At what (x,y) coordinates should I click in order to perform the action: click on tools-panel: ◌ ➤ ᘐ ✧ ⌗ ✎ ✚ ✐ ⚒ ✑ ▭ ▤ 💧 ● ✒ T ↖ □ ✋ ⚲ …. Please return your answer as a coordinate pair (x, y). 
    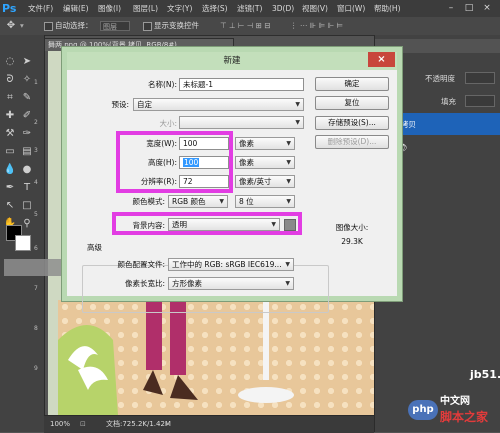
    Looking at the image, I should click on (22, 233).